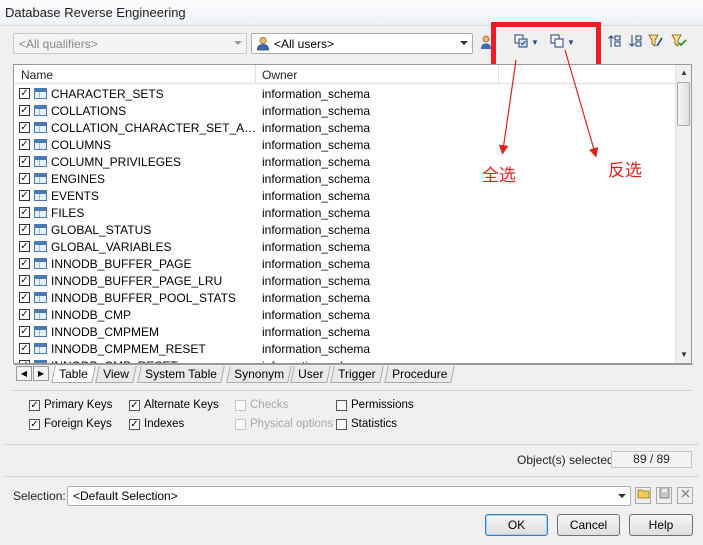 The height and width of the screenshot is (545, 703). Describe the element at coordinates (73, 374) in the screenshot. I see `tab-table: Table` at that location.